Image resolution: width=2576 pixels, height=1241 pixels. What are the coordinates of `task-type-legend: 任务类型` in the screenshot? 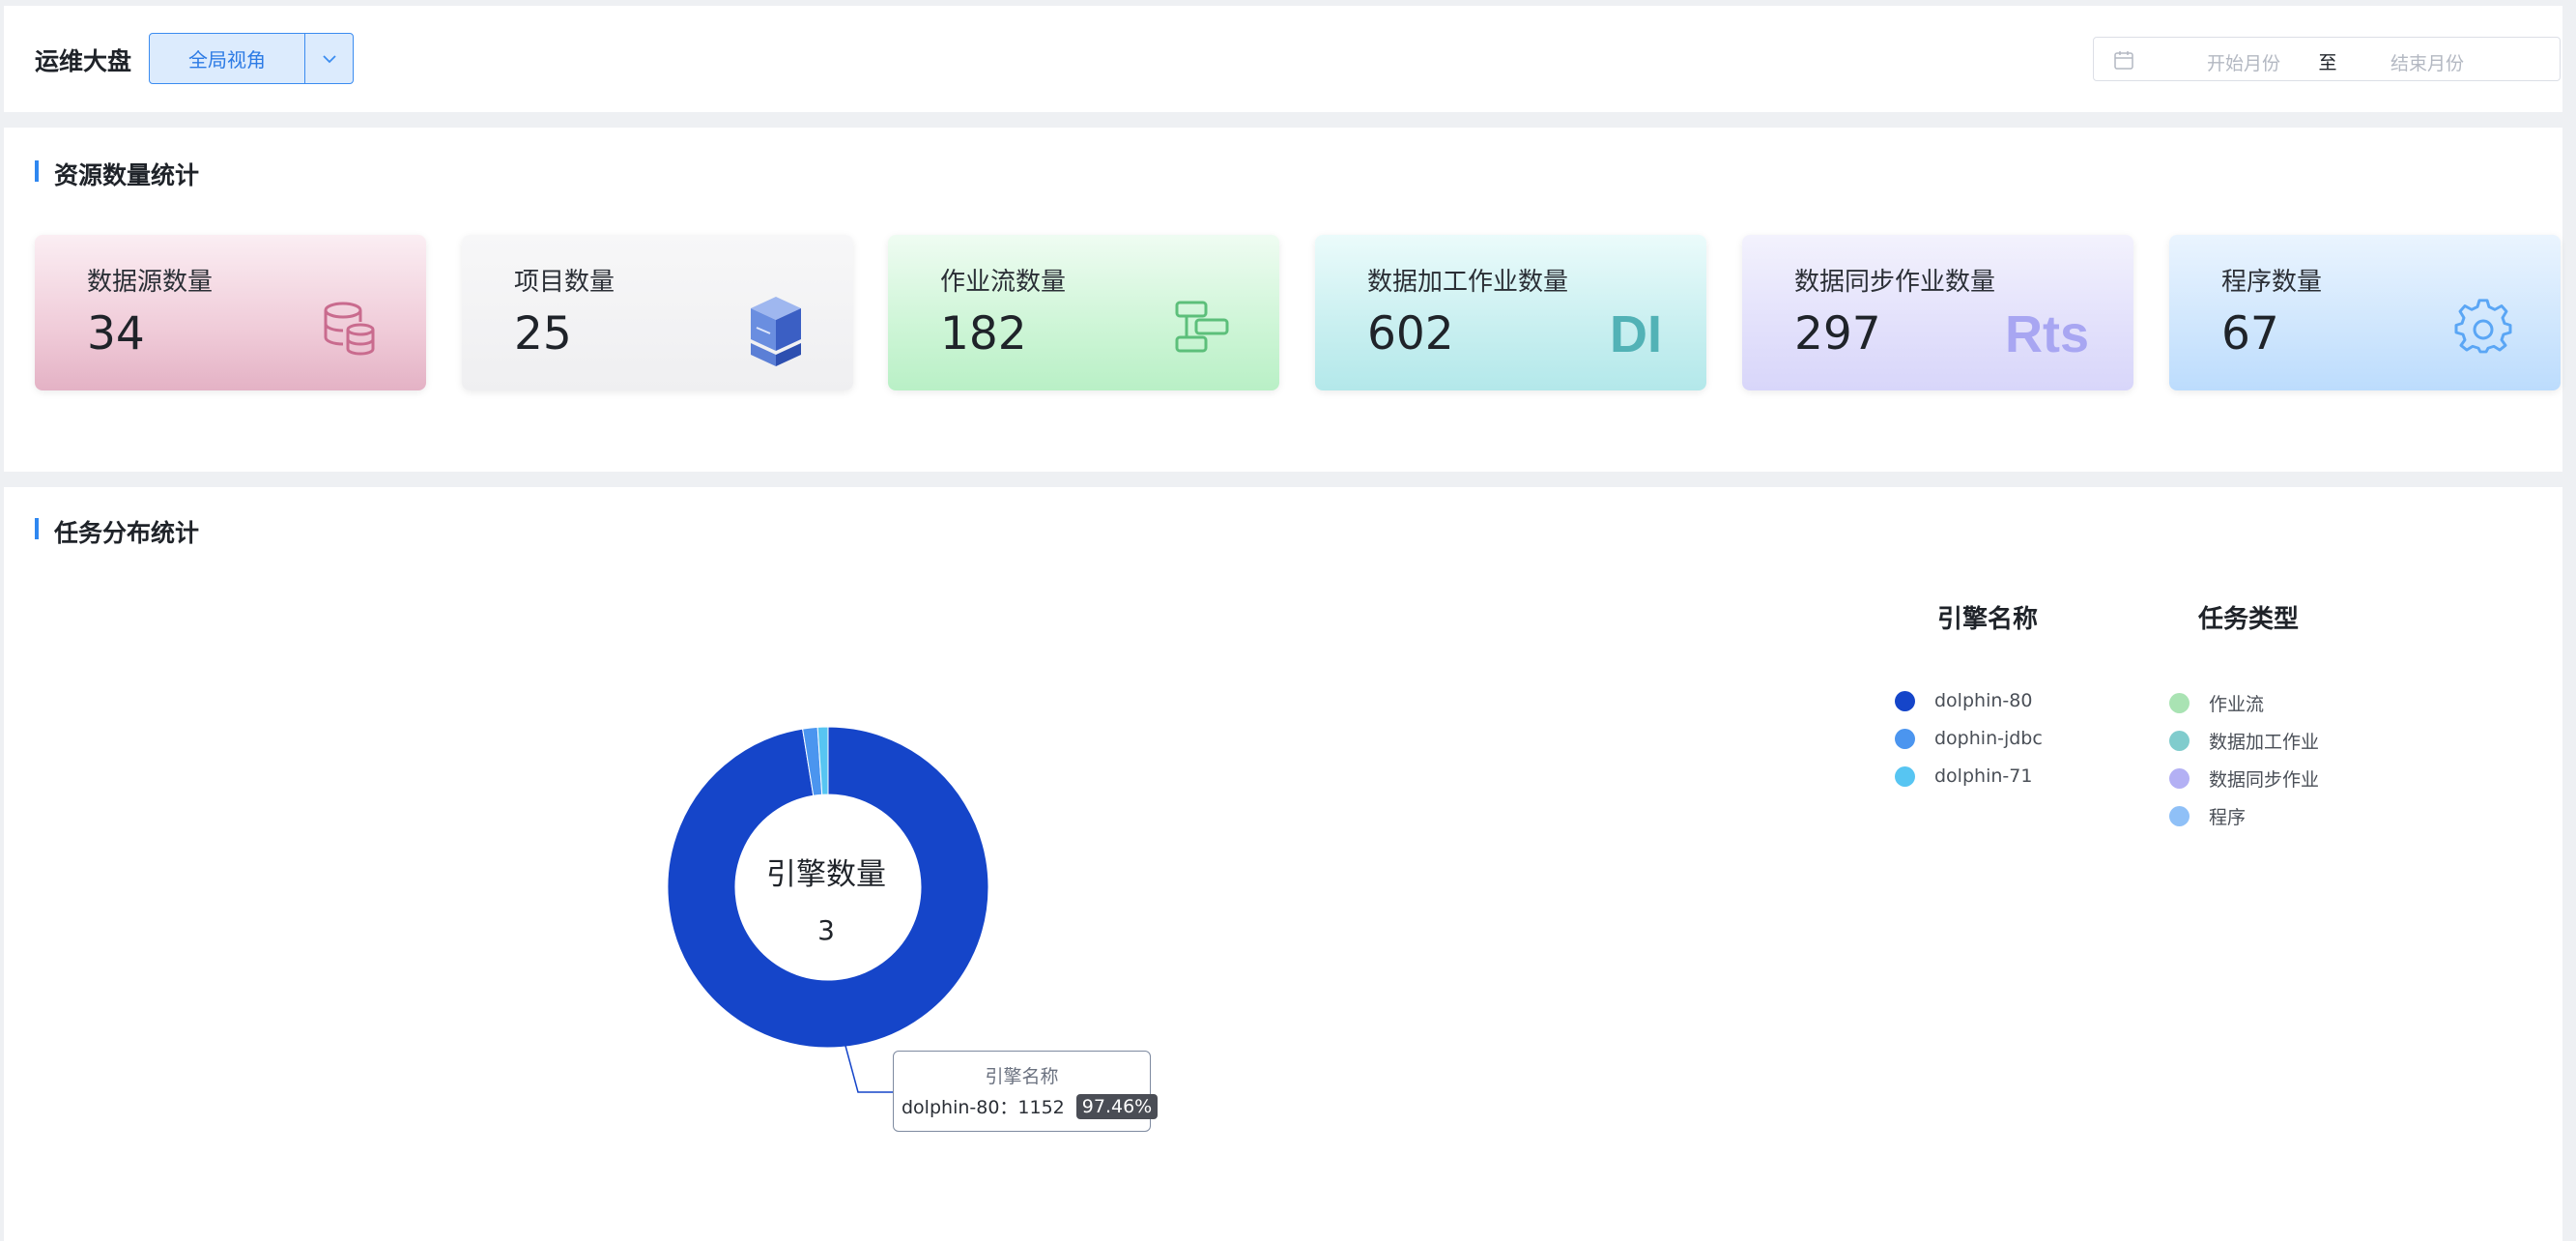 It's located at (2248, 617).